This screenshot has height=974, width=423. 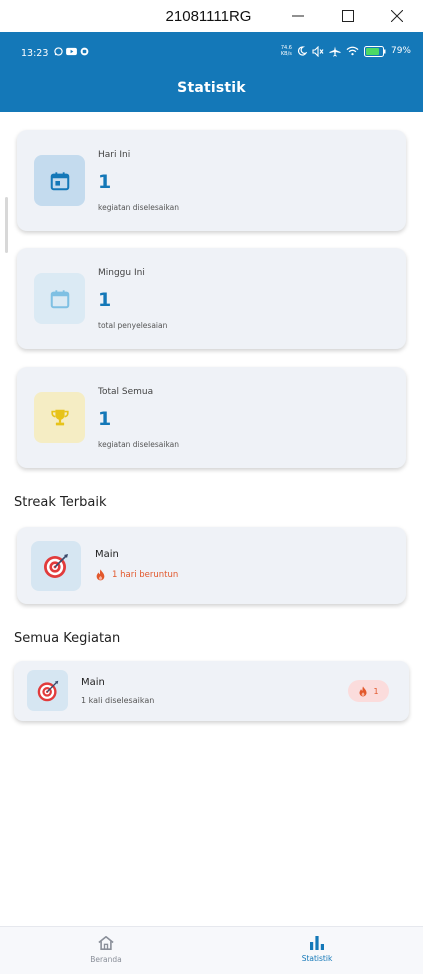 I want to click on status-bar: 13:23 74.6 KB/s 79%, so click(x=211, y=53).